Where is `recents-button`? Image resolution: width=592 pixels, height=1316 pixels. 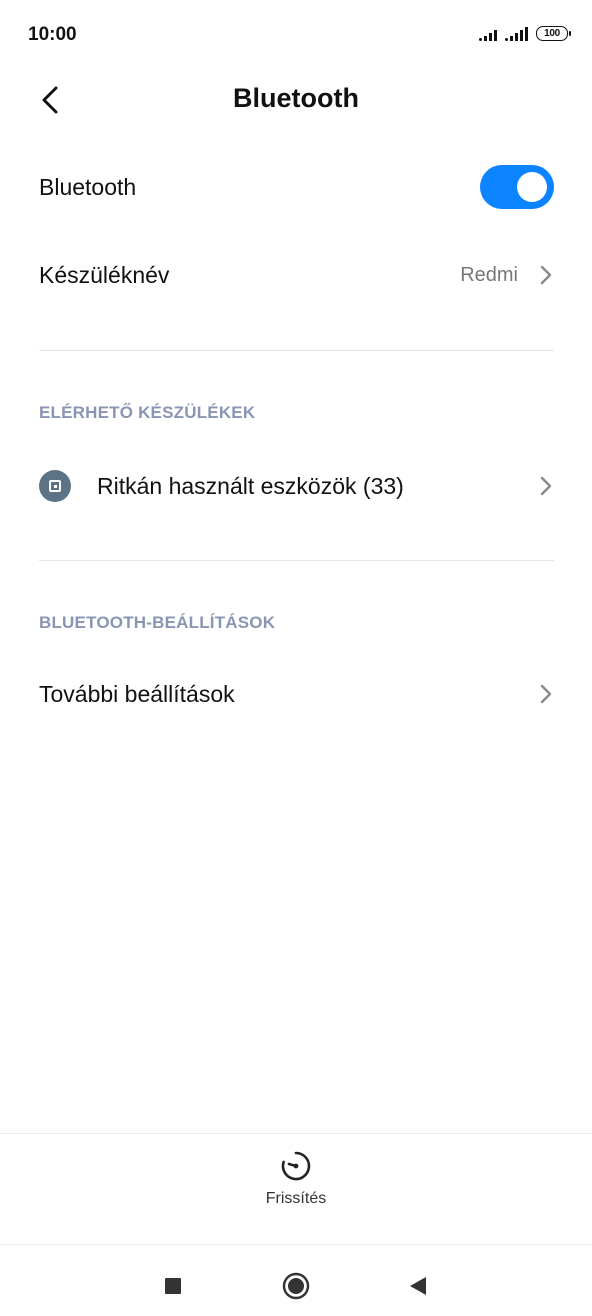
recents-button is located at coordinates (173, 1286).